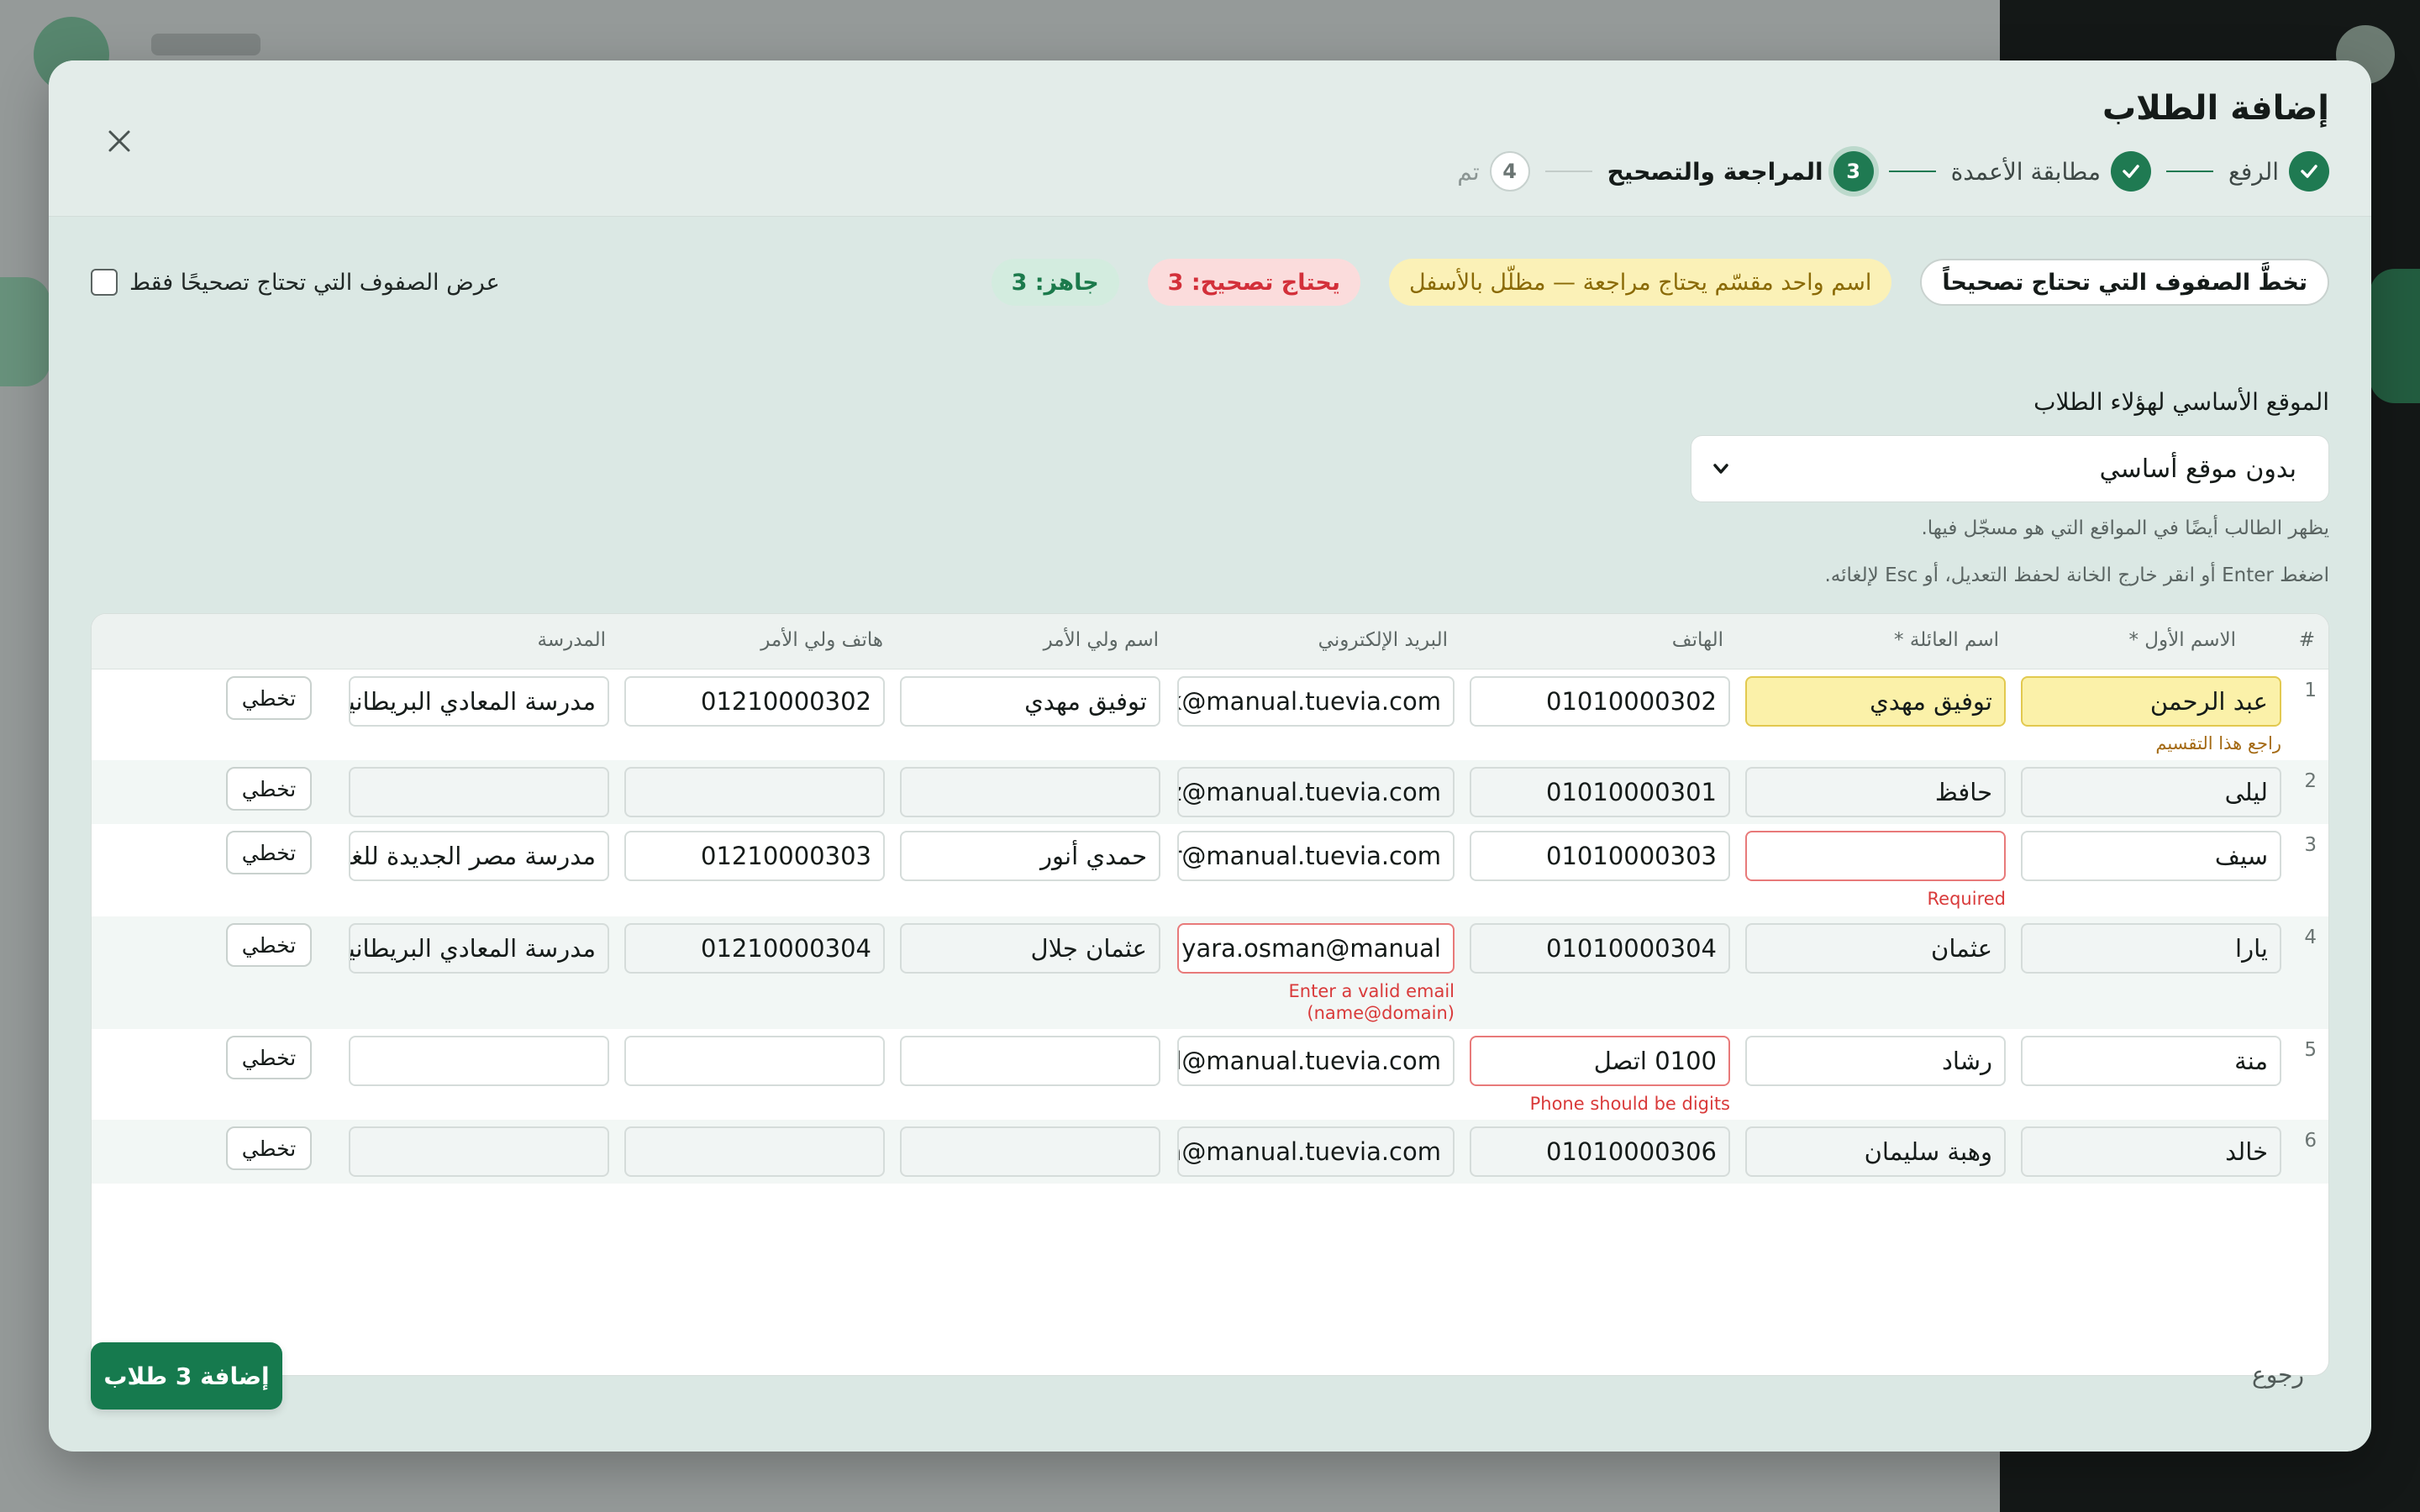  Describe the element at coordinates (1509, 171) in the screenshot. I see `step-number: 4` at that location.